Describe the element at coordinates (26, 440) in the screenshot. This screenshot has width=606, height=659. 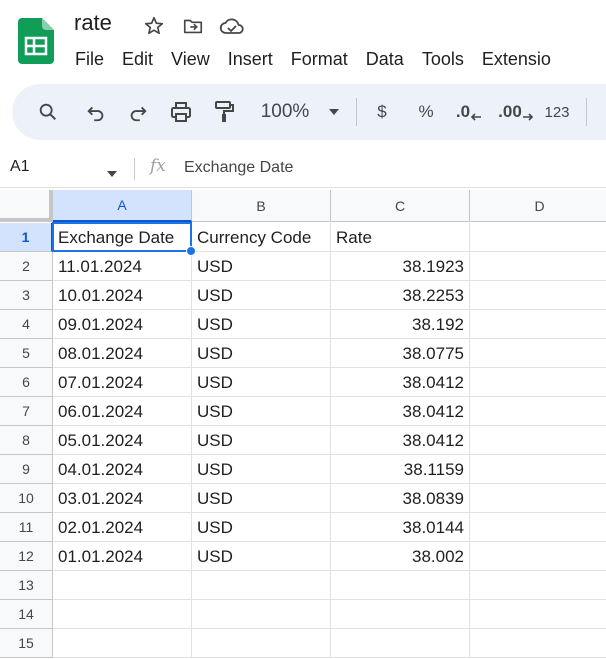
I see `row-header: 8` at that location.